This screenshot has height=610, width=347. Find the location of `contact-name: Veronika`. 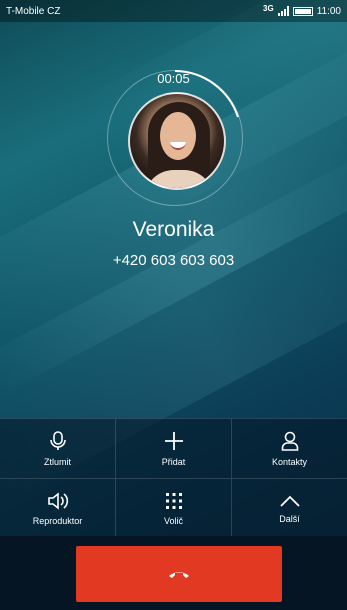

contact-name: Veronika is located at coordinates (173, 229).